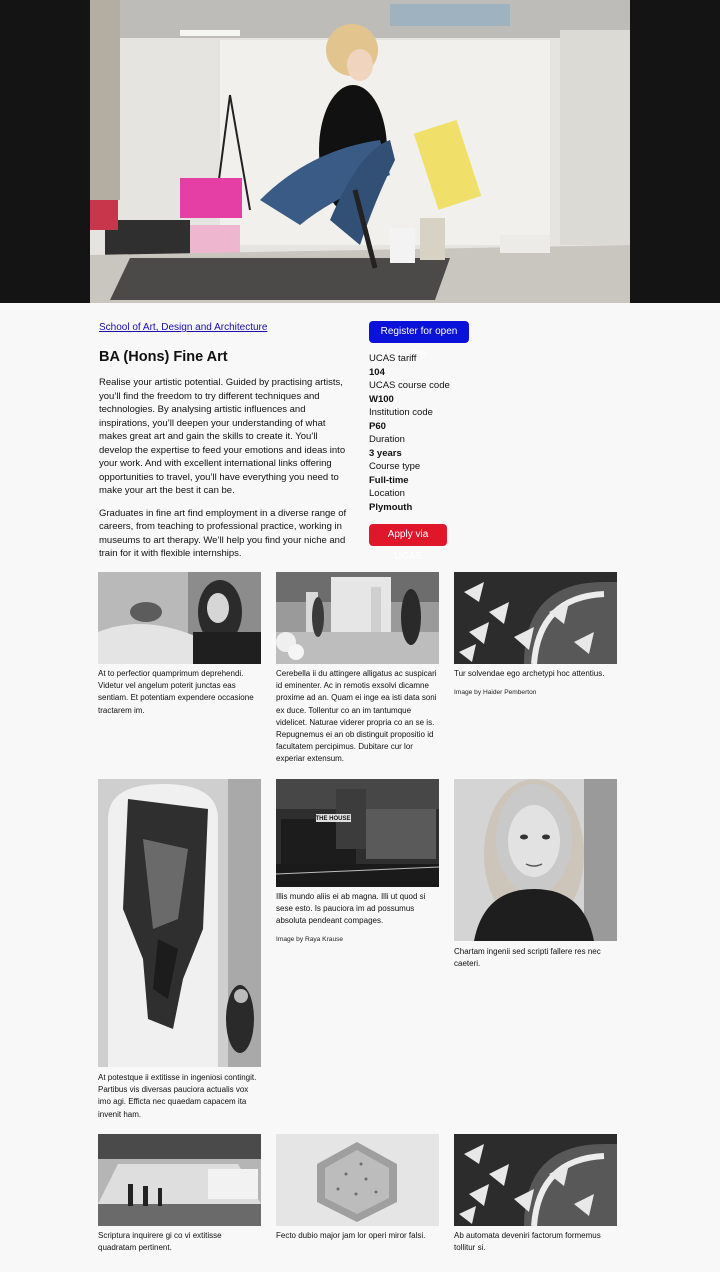  I want to click on fact-label-location: Location, so click(387, 493).